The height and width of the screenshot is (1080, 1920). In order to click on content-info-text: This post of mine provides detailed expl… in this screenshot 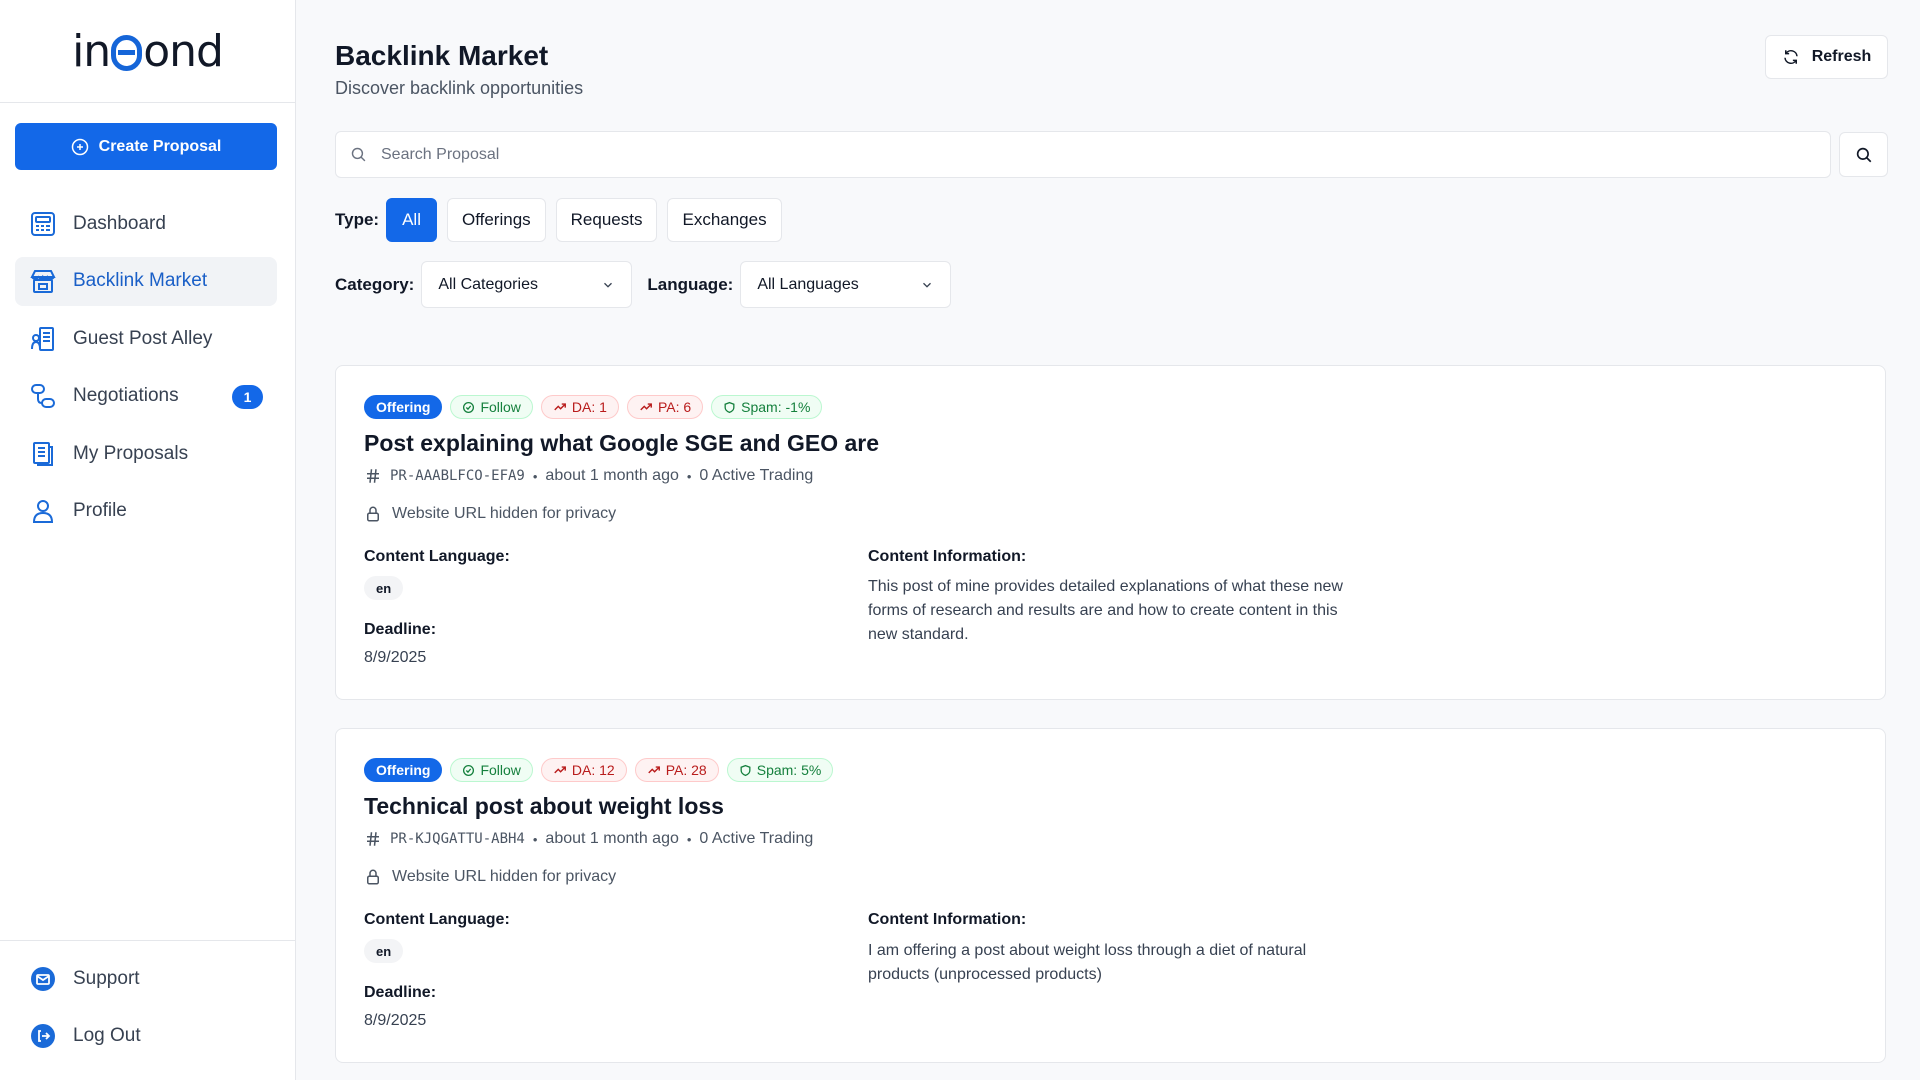, I will do `click(1105, 610)`.